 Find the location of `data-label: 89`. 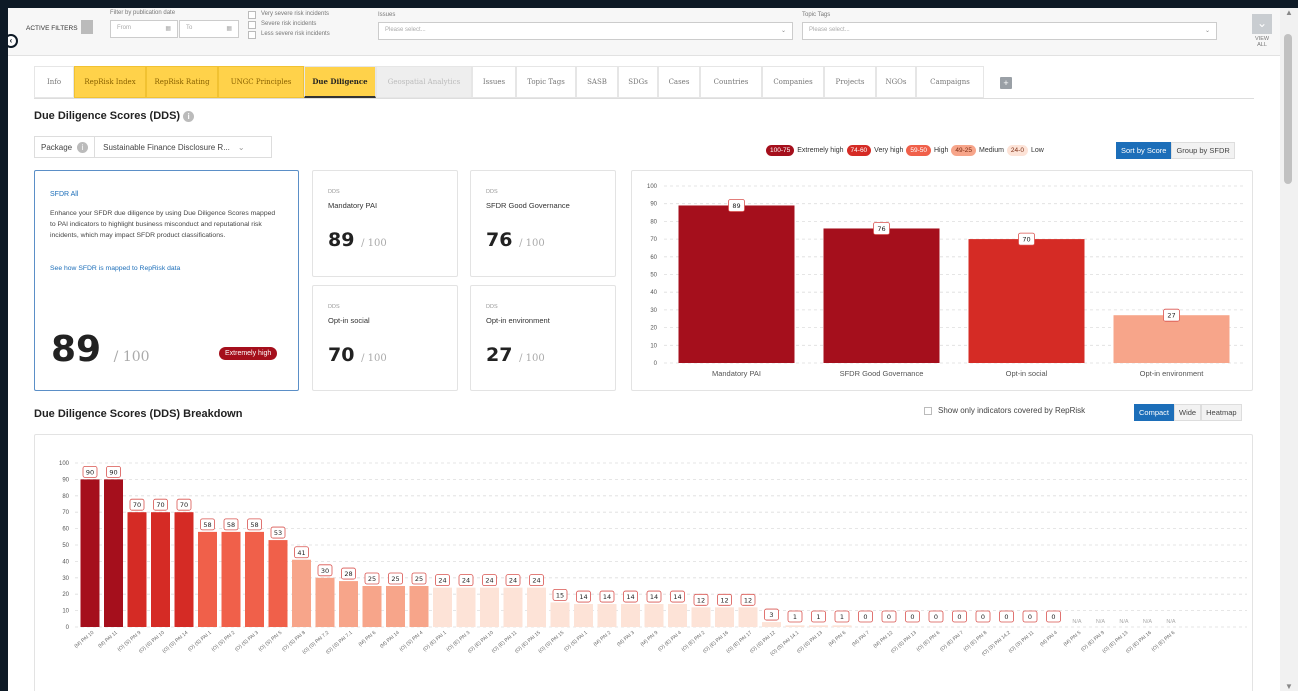

data-label: 89 is located at coordinates (736, 206).